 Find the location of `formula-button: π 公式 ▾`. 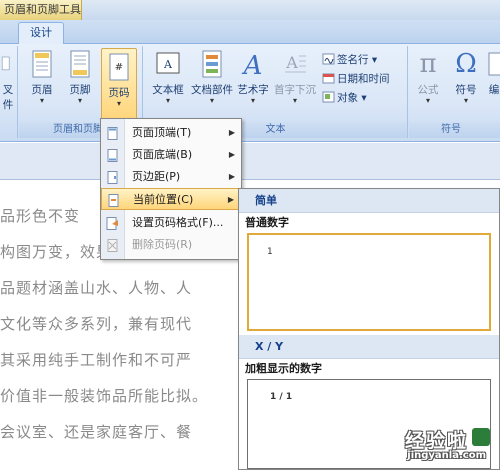

formula-button: π 公式 ▾ is located at coordinates (428, 83).